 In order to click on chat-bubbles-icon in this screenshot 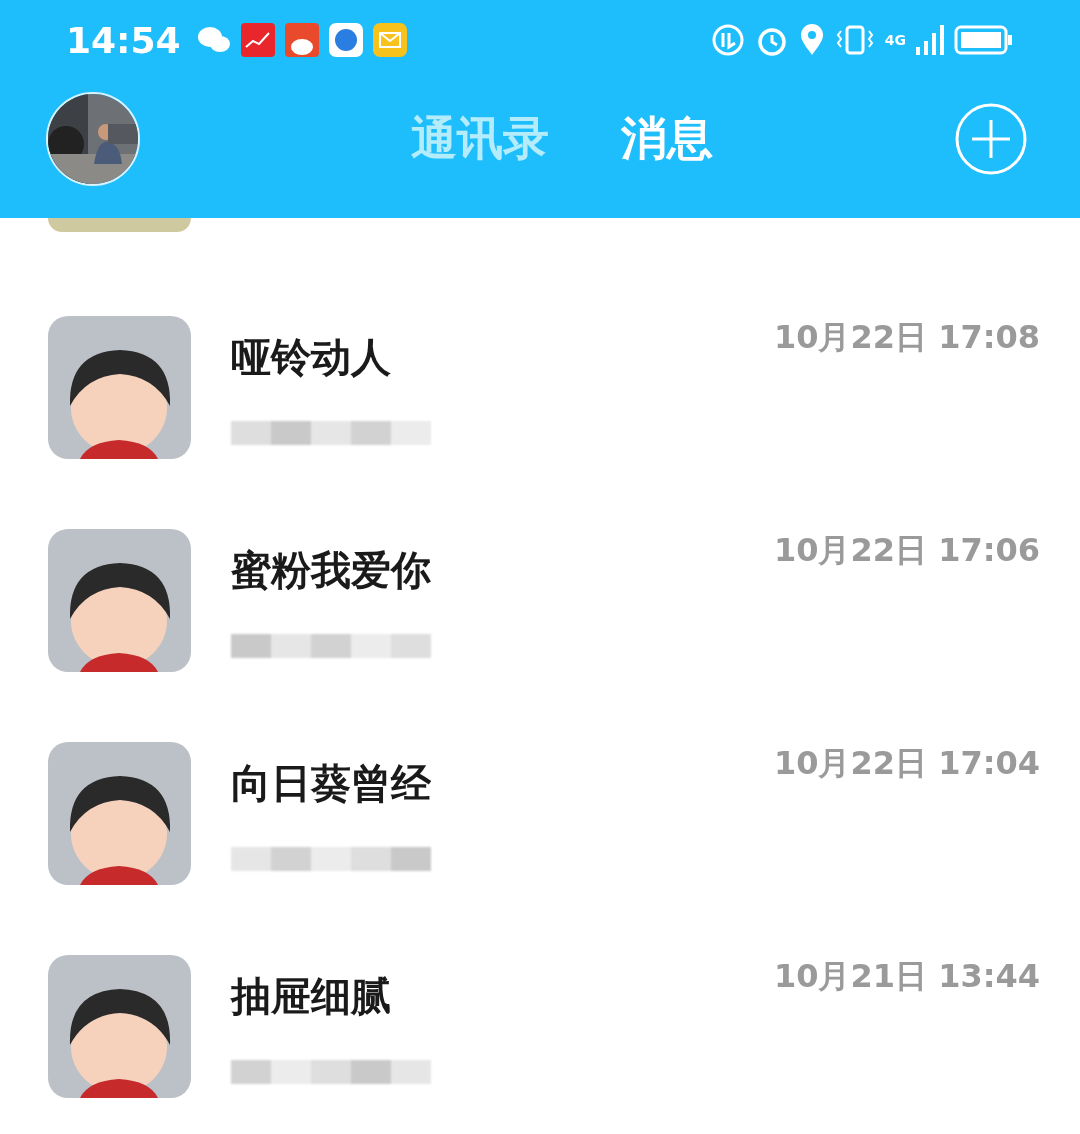, I will do `click(213, 40)`.